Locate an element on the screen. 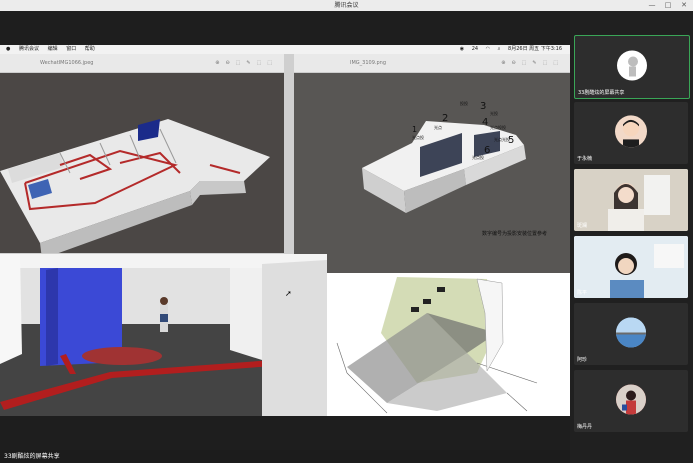 The image size is (693, 463). viewer-1-toolbar: WechatIMG1066.jpeg ⊕⊖⬚✎⬚⬚ is located at coordinates (142, 63).